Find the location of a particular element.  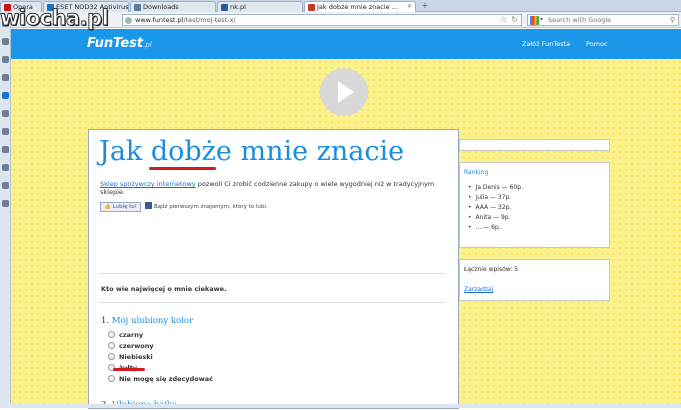

bookmark-star-icon: ☆ is located at coordinates (503, 20).